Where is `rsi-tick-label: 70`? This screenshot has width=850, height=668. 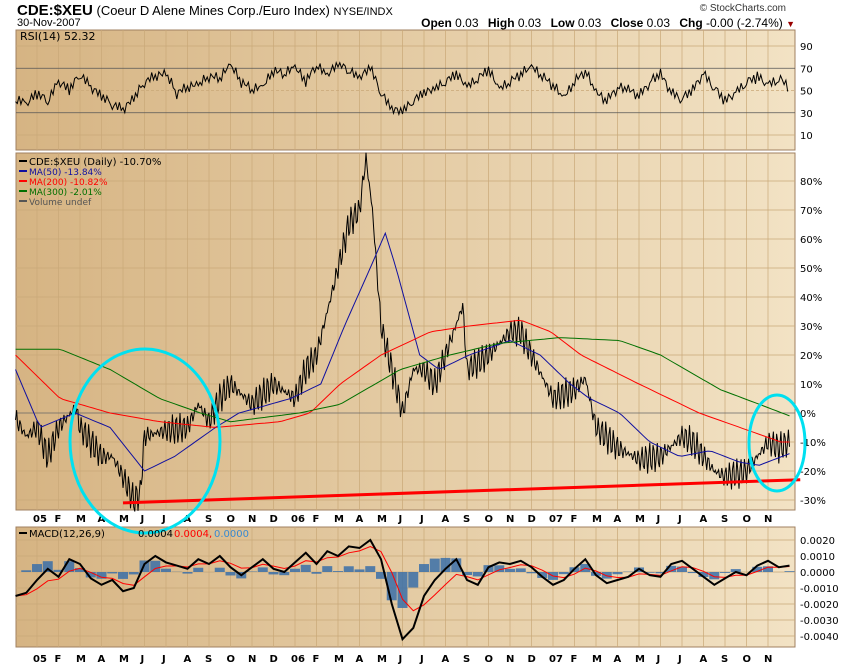
rsi-tick-label: 70 is located at coordinates (806, 69).